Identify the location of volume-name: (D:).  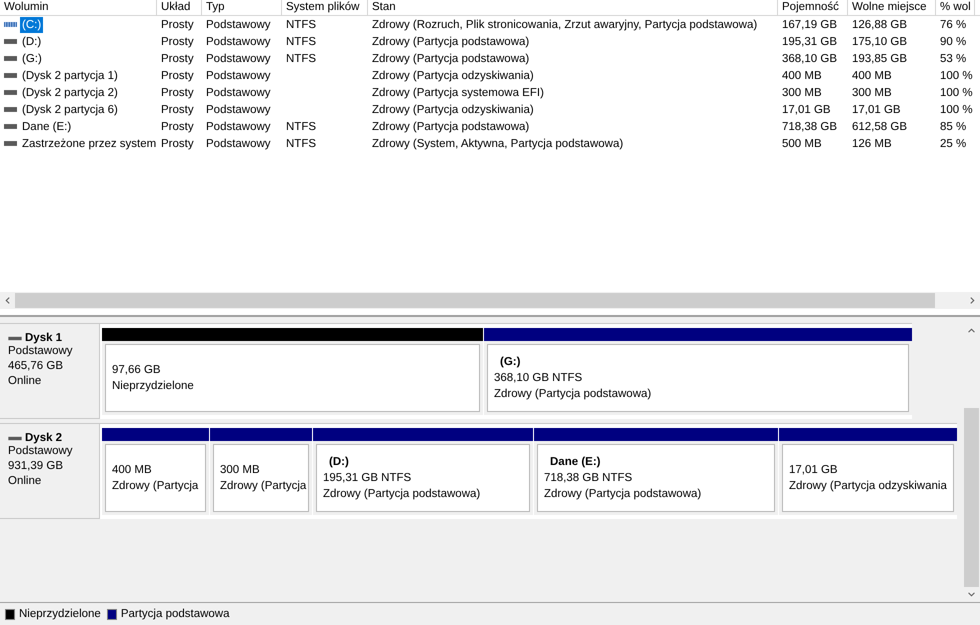
(32, 42).